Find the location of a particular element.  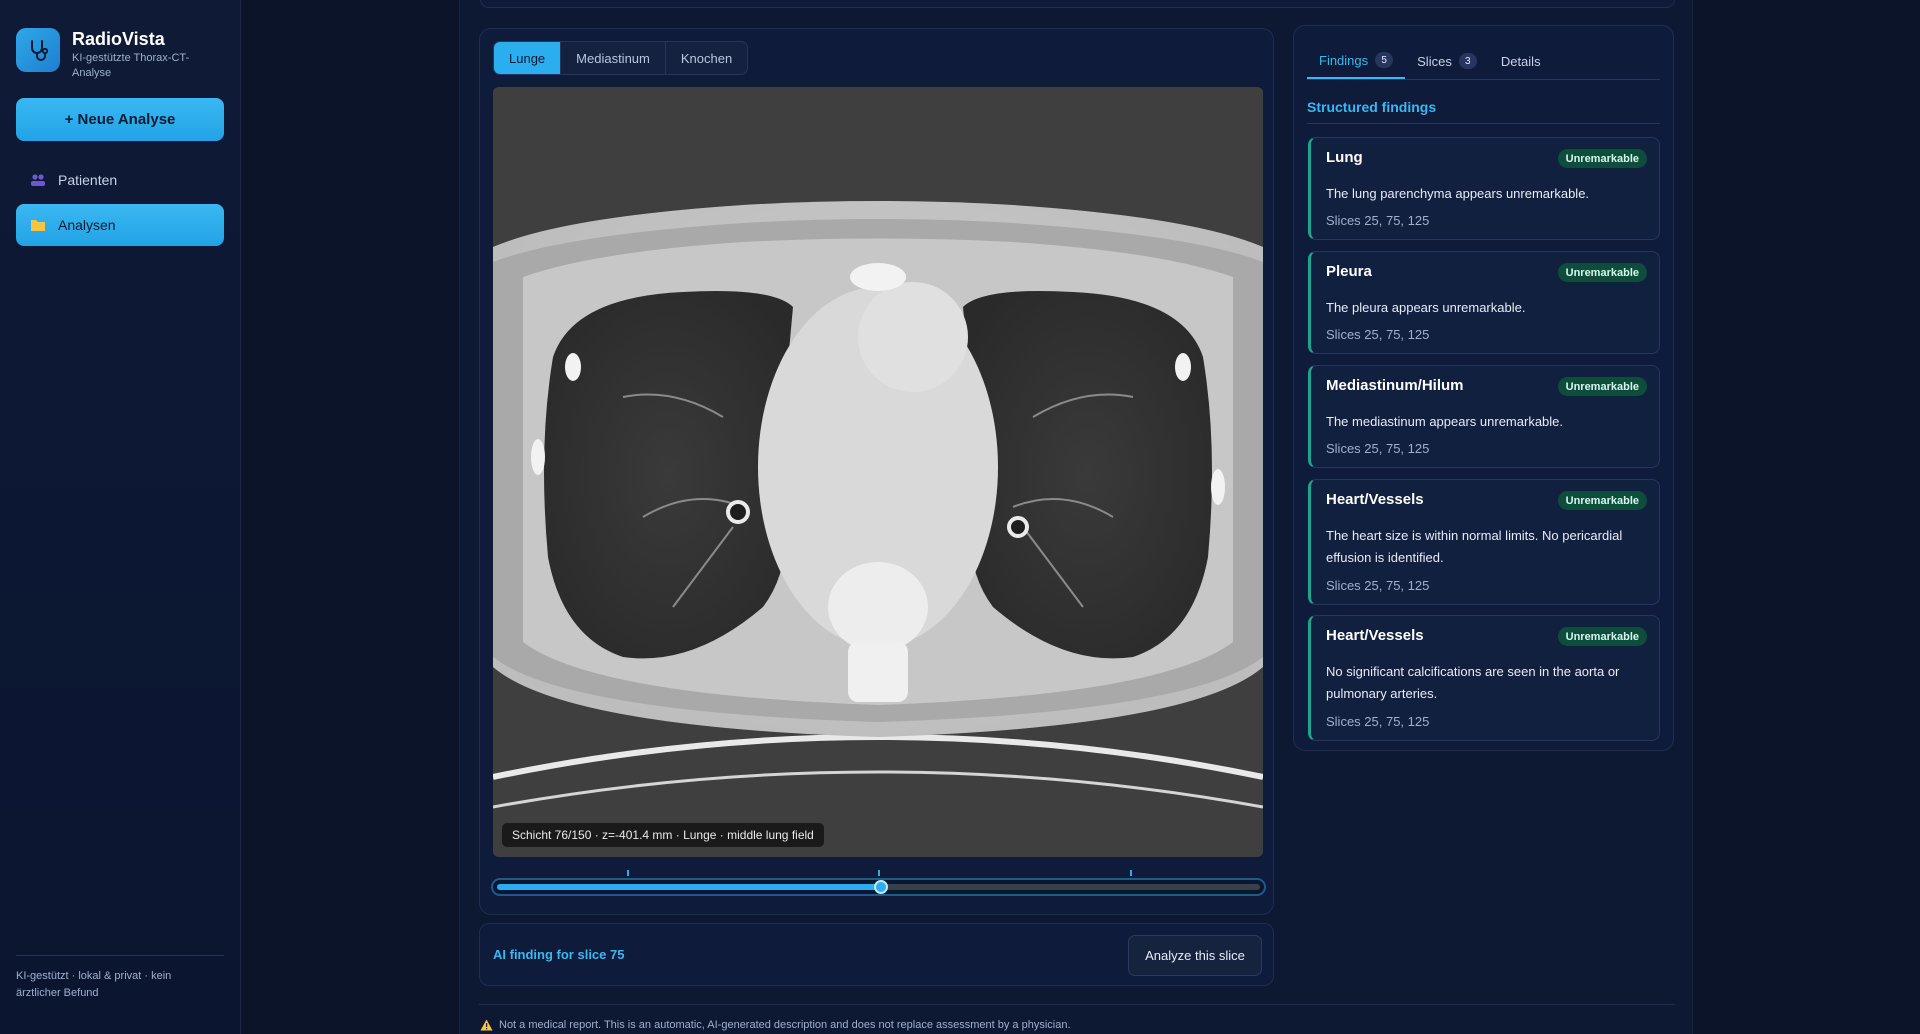

app-subtitle: KI-gestützte Thorax-CT-Analyse is located at coordinates (131, 65).